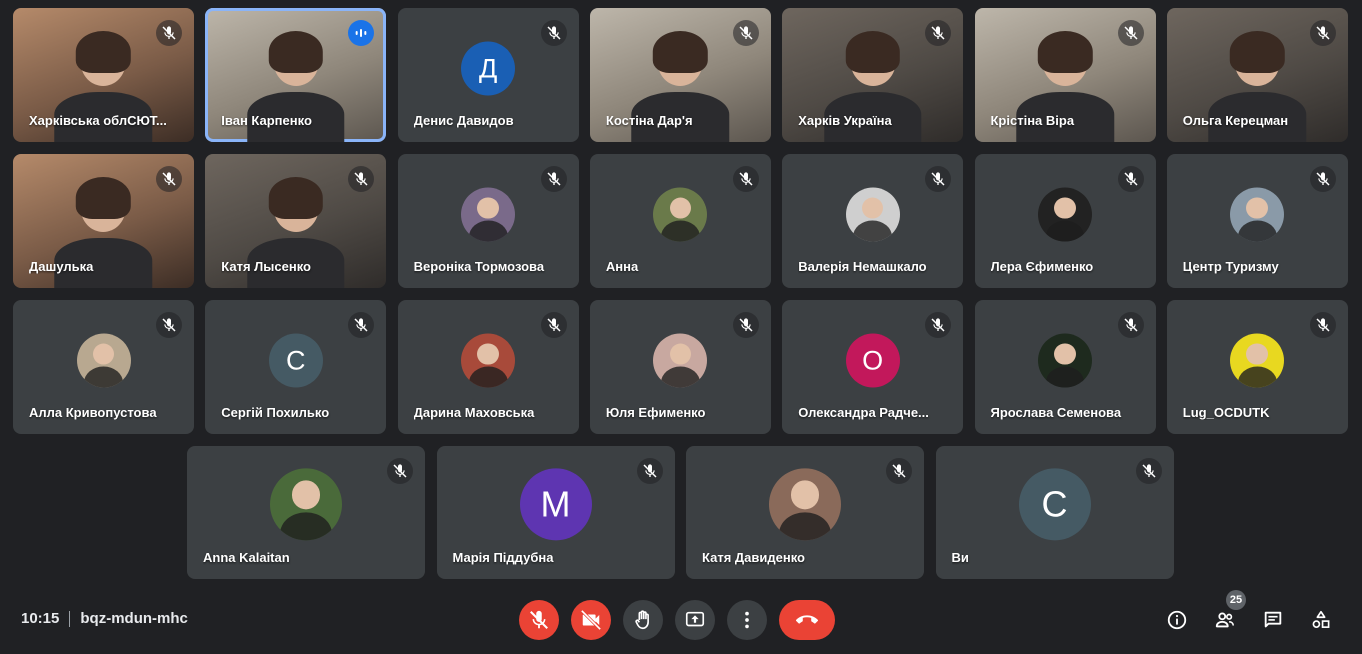 This screenshot has height=654, width=1362. I want to click on speaking-indicator-icon, so click(361, 33).